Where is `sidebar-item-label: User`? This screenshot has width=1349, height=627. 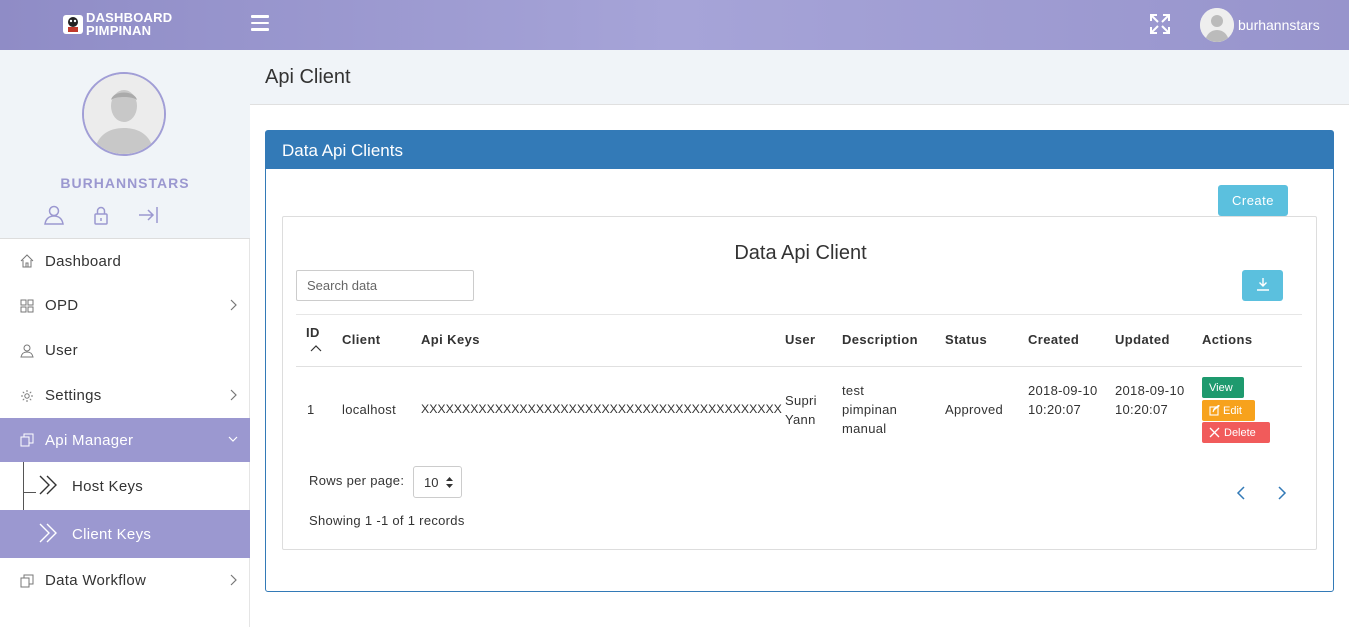
sidebar-item-label: User is located at coordinates (61, 350).